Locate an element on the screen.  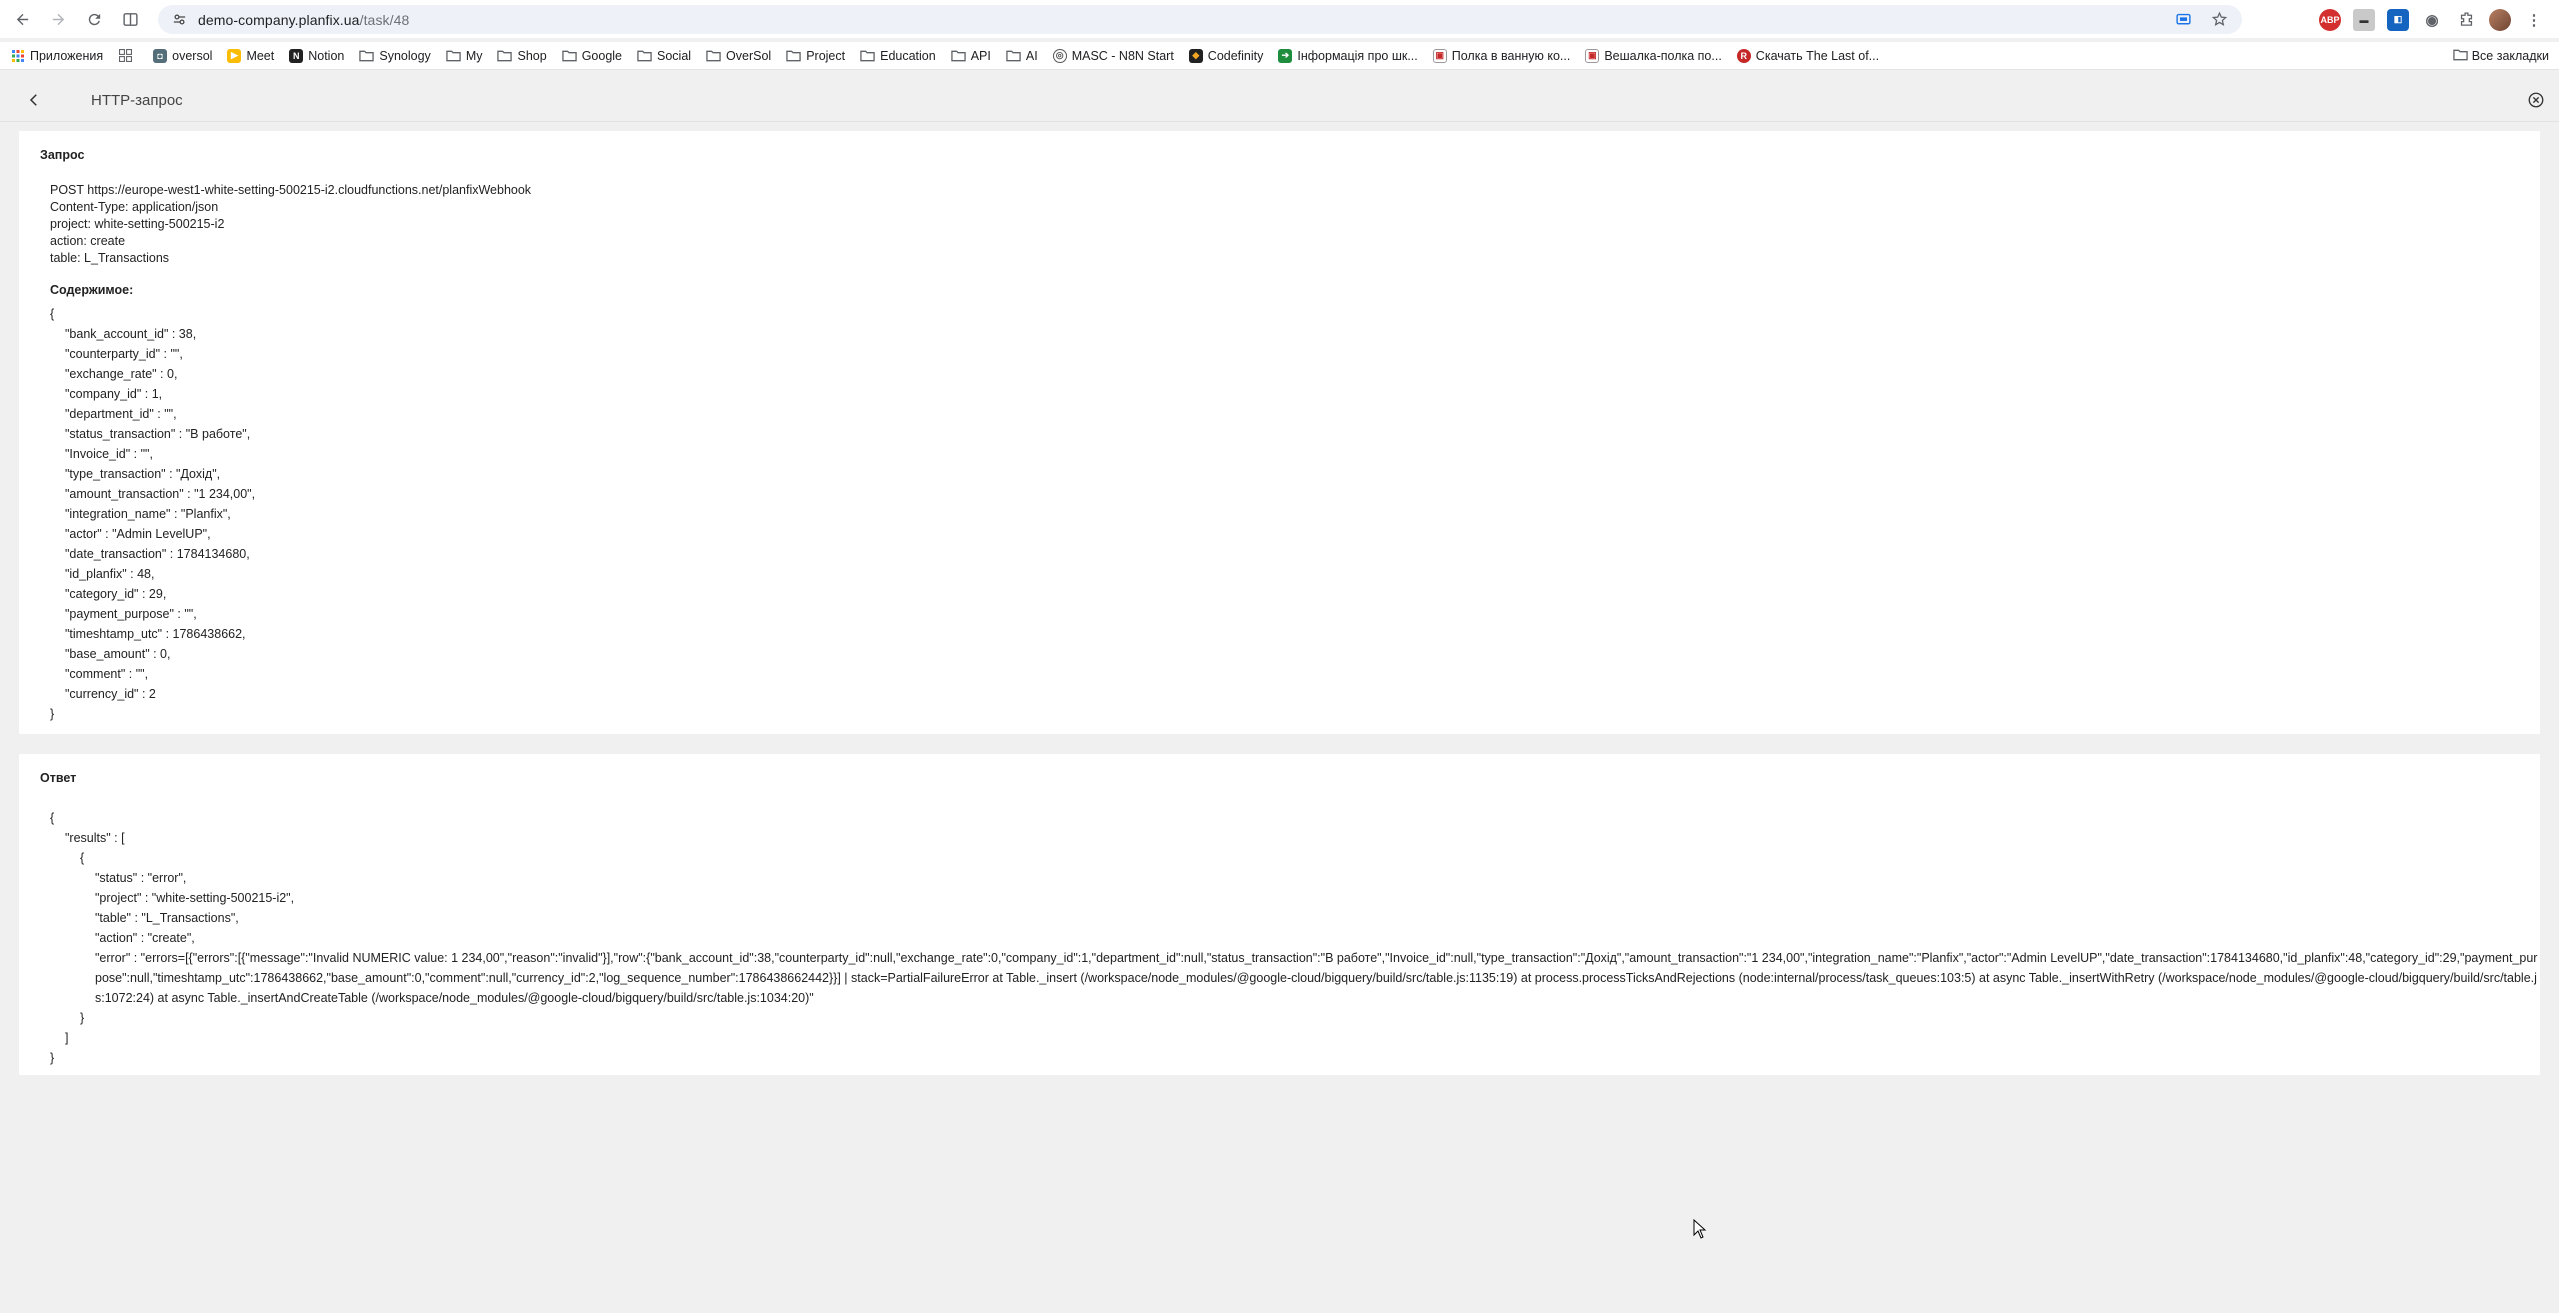
bookmark-label: Education is located at coordinates (908, 55).